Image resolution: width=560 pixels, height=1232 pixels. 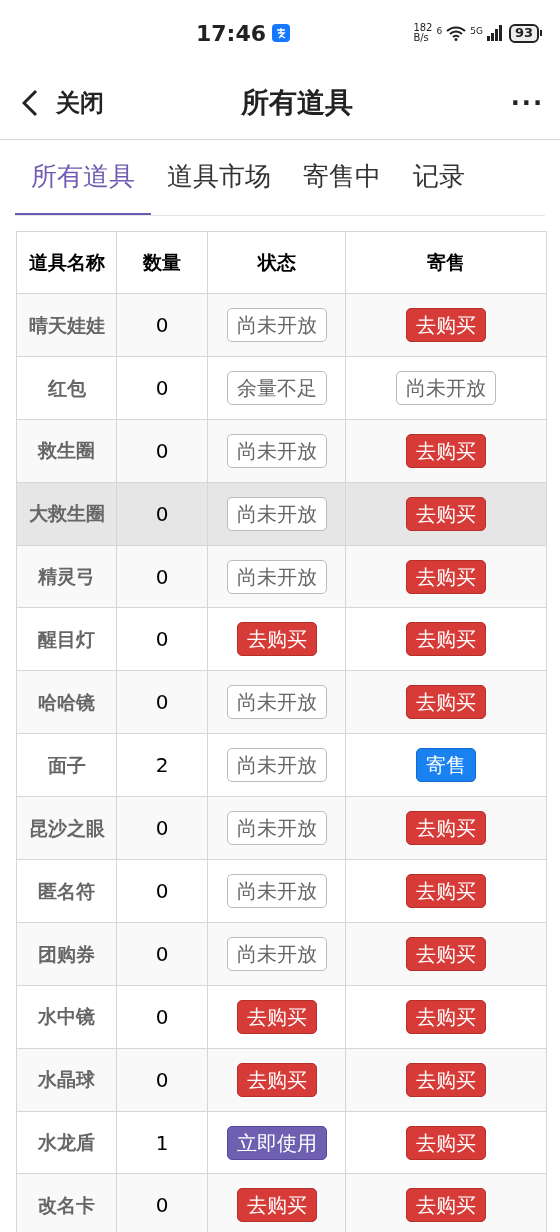 I want to click on item-name-cell: 昆沙之眼, so click(x=66, y=828).